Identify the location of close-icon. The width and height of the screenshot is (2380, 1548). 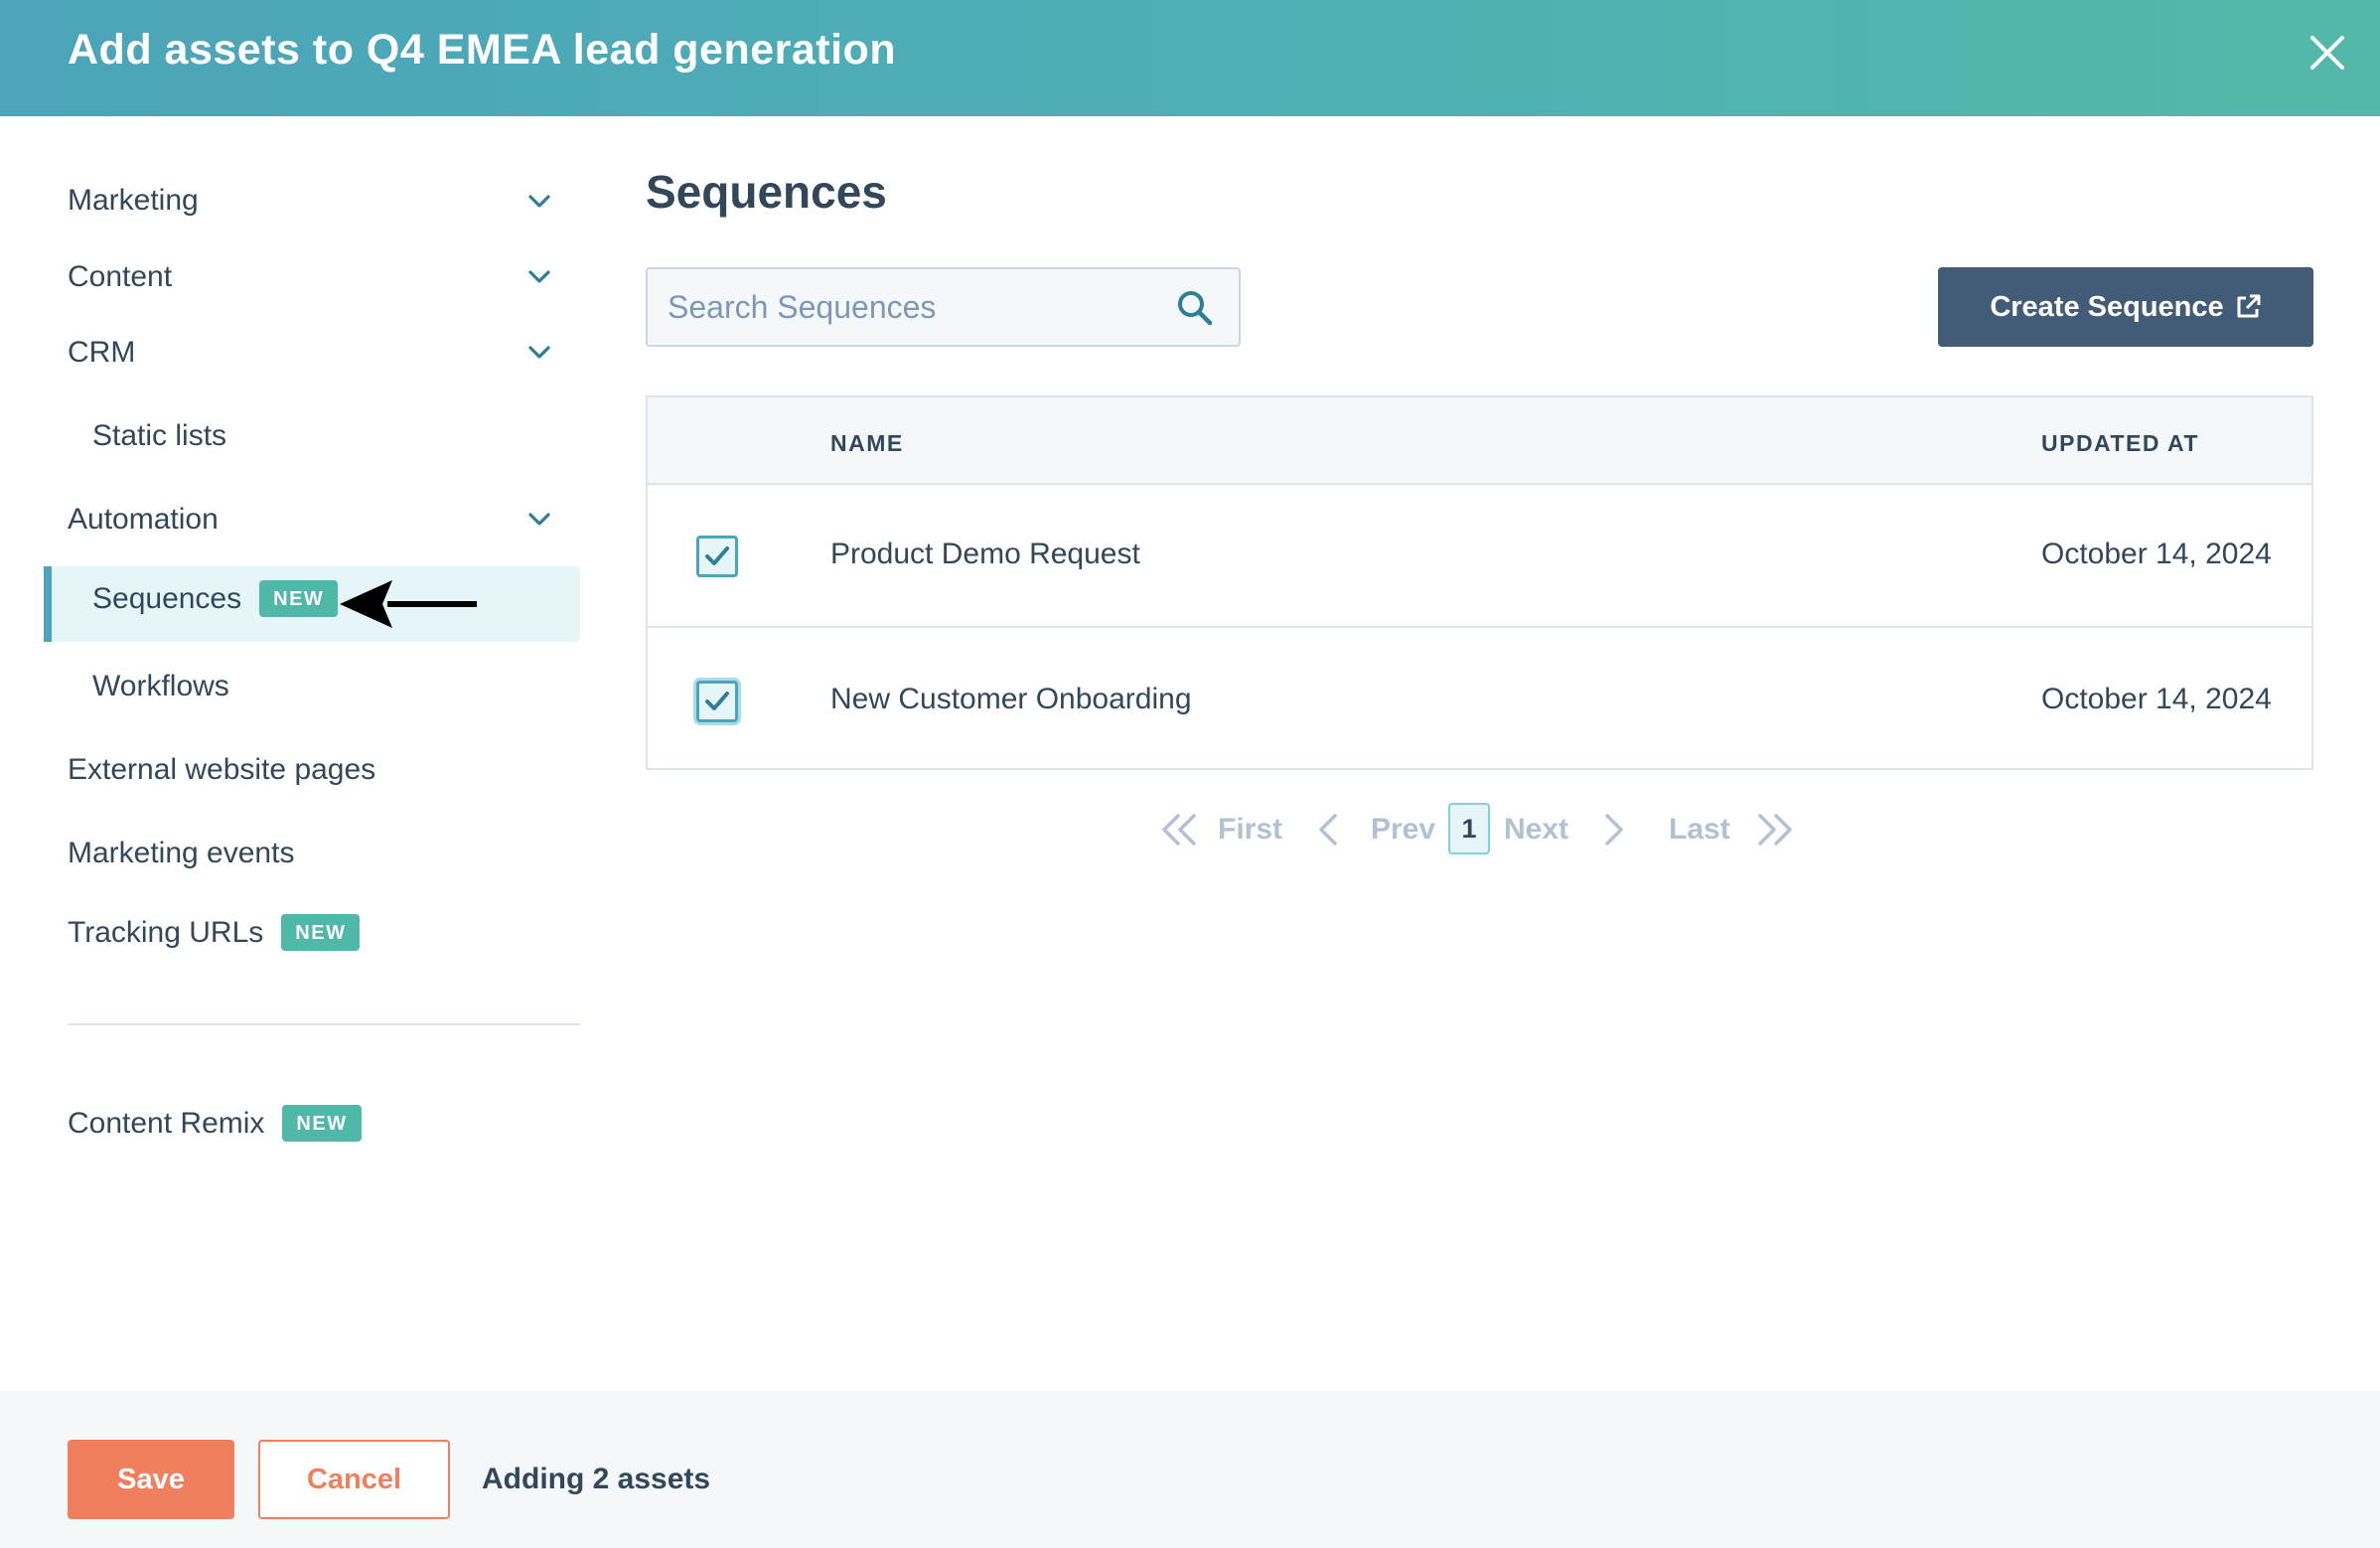
(2327, 53).